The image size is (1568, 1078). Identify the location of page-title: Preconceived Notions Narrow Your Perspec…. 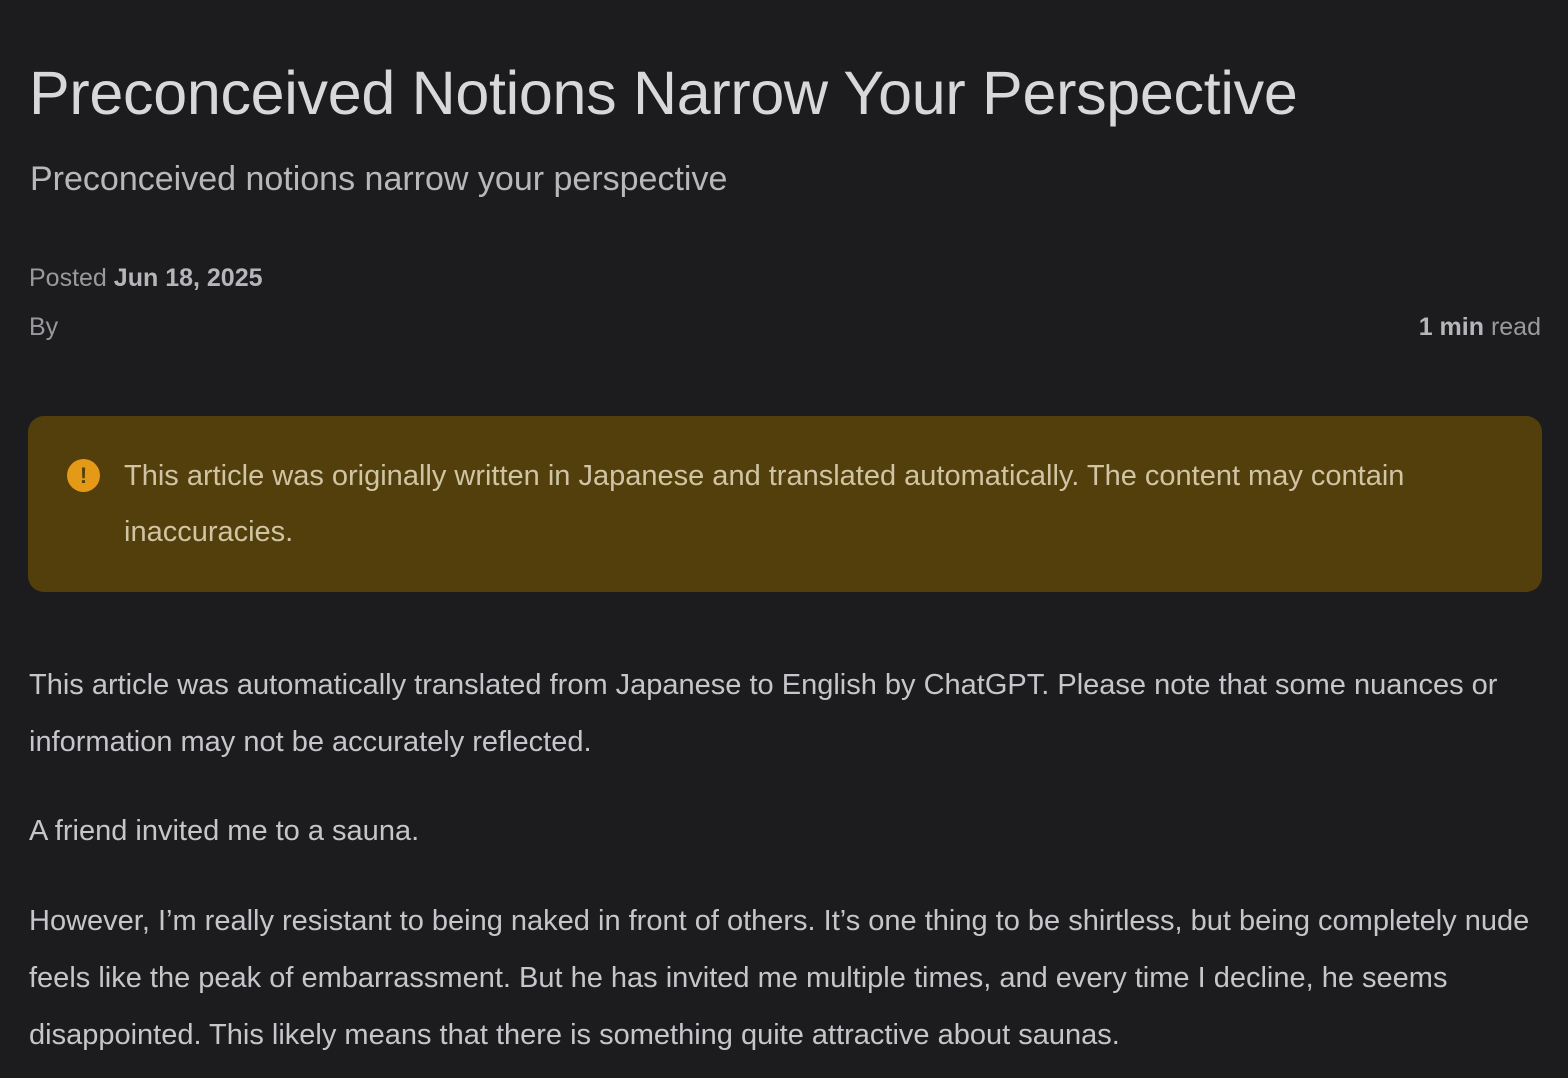
(663, 93).